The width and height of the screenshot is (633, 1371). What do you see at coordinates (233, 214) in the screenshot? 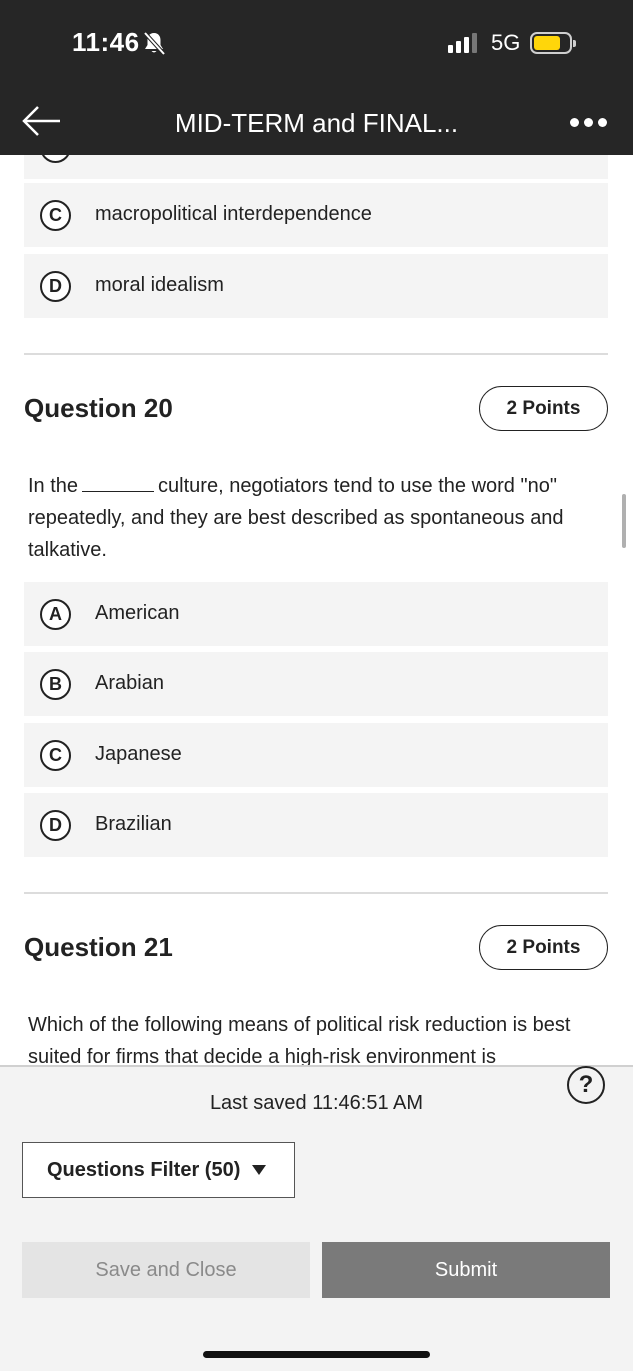
I see `option-text: macropolitical interdependence` at bounding box center [233, 214].